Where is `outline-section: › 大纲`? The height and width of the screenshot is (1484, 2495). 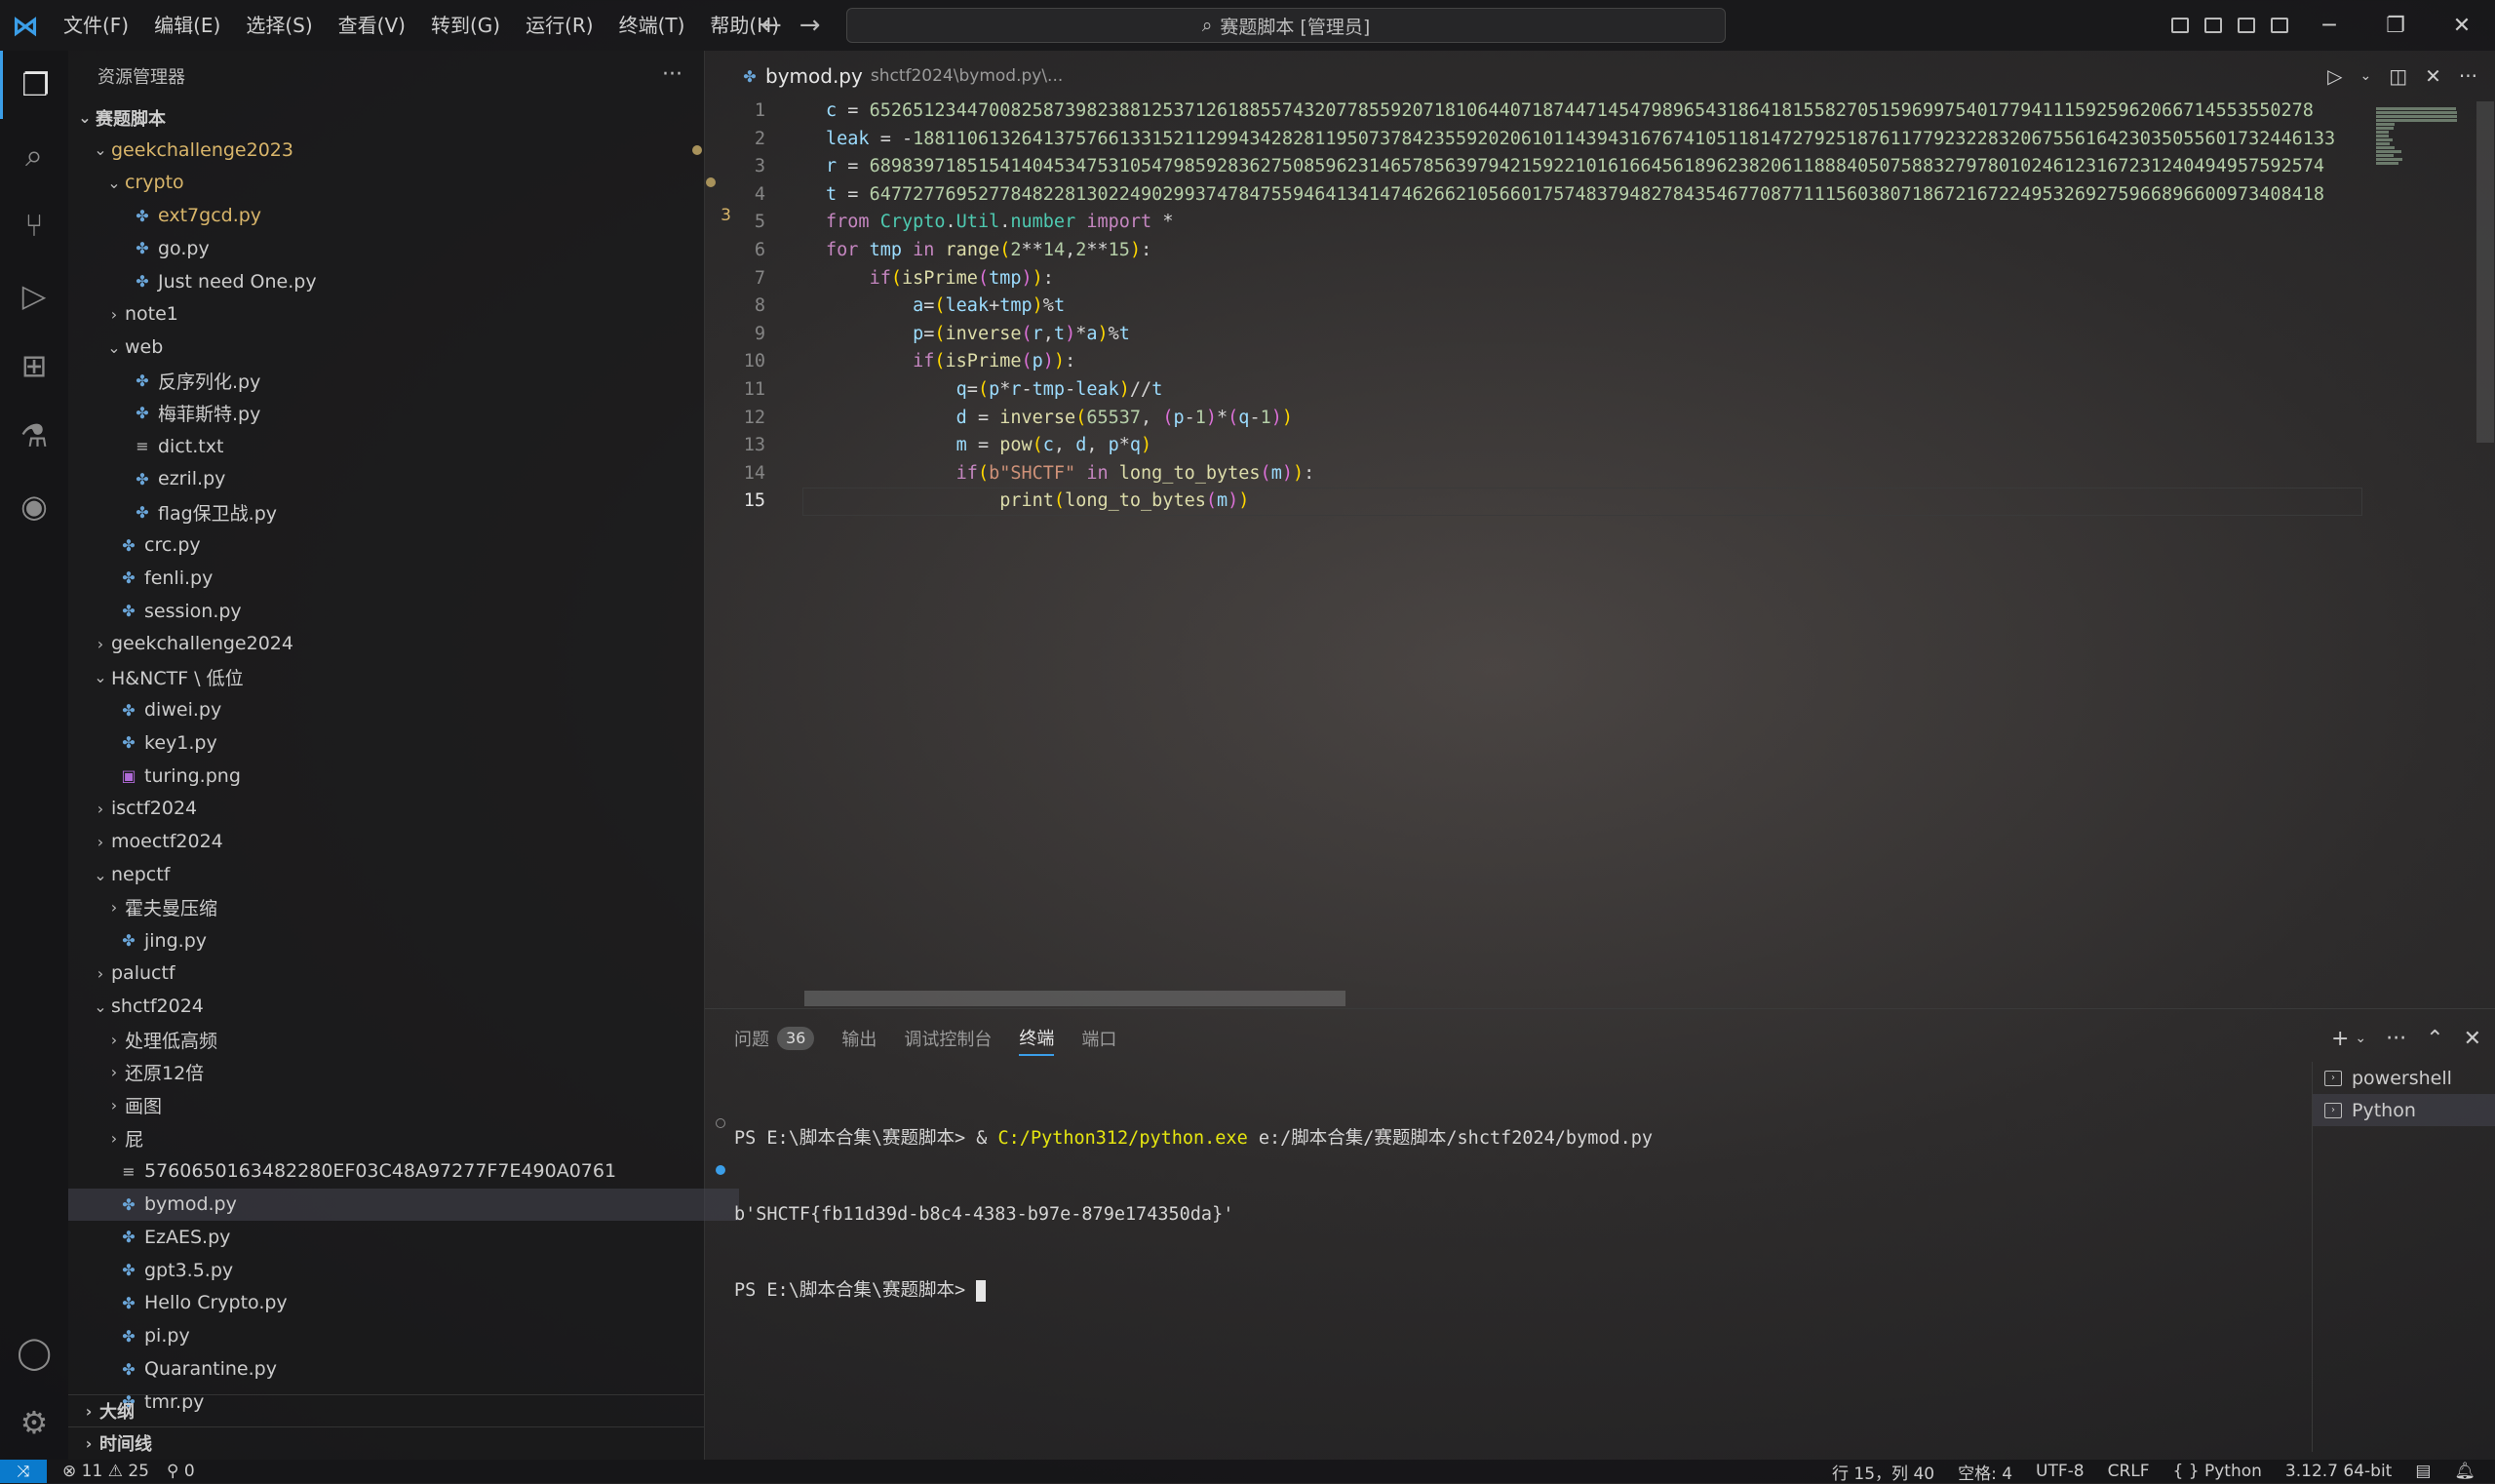 outline-section: › 大纲 is located at coordinates (386, 1410).